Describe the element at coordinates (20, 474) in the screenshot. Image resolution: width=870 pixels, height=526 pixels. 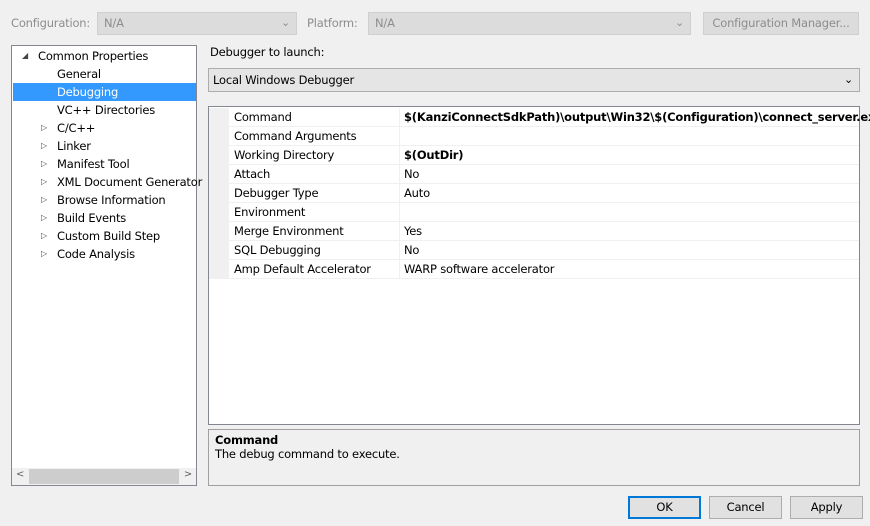
I see `scroll-left-icon: <` at that location.